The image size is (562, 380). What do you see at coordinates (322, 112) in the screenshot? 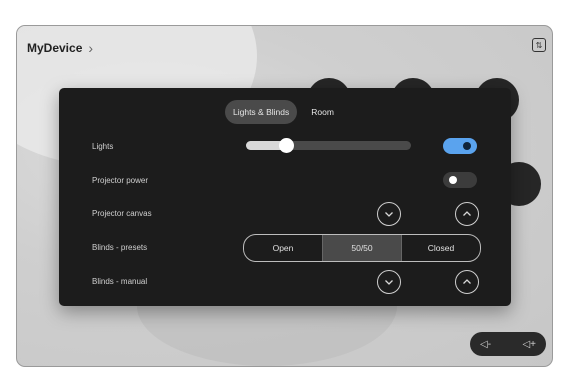
I see `tab-room: Room` at bounding box center [322, 112].